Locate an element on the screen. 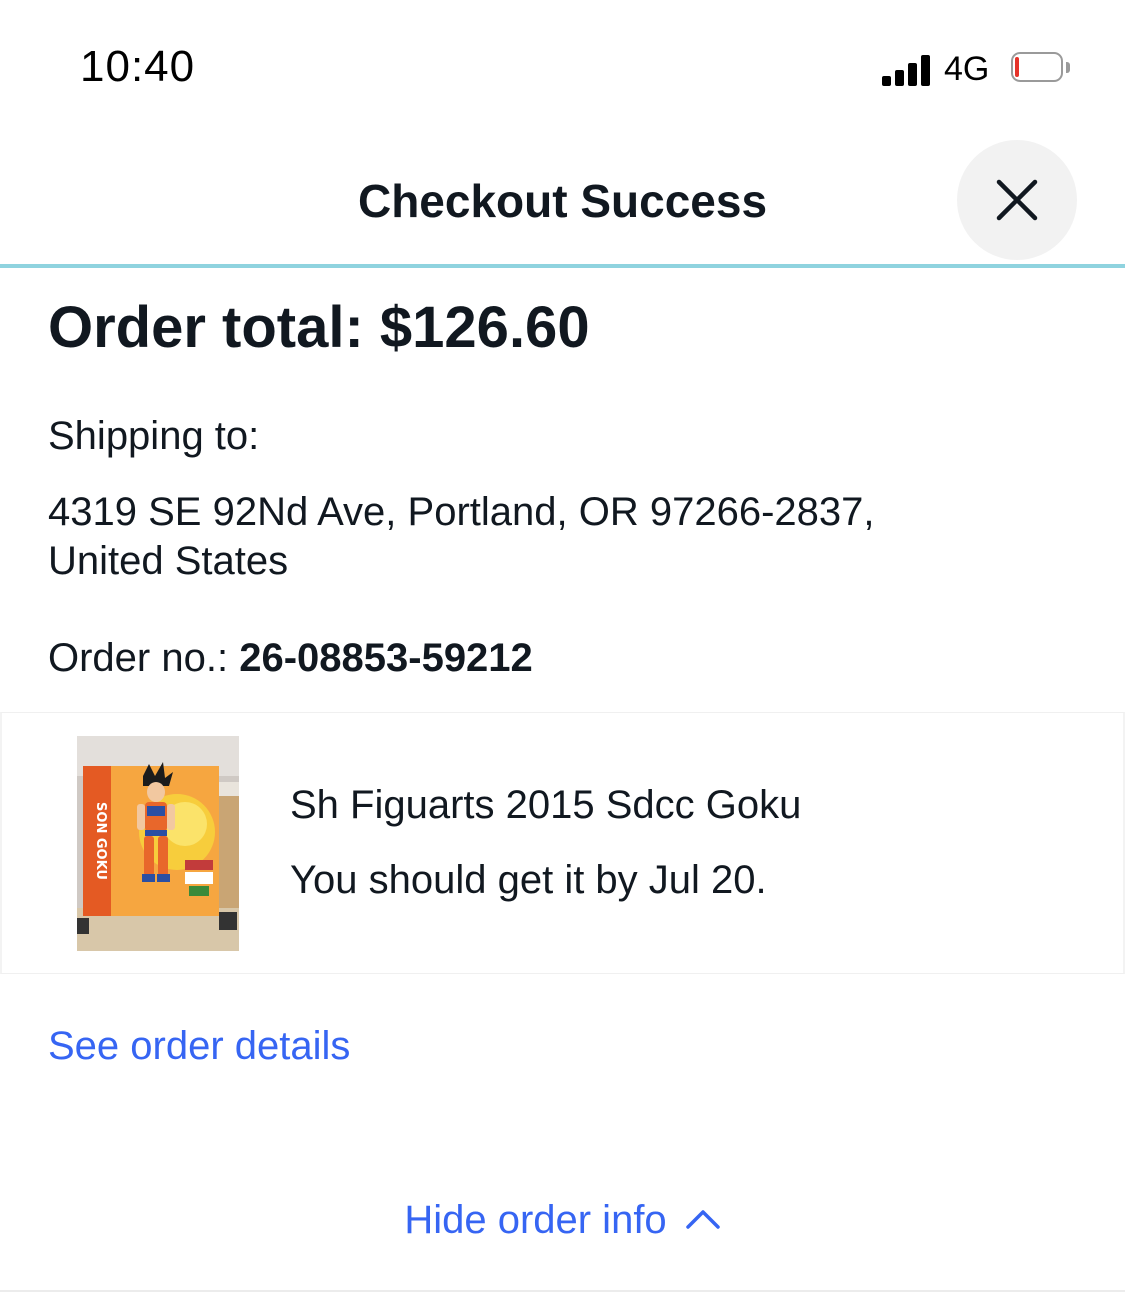  order-total: Order total: $126.60 is located at coordinates (319, 327).